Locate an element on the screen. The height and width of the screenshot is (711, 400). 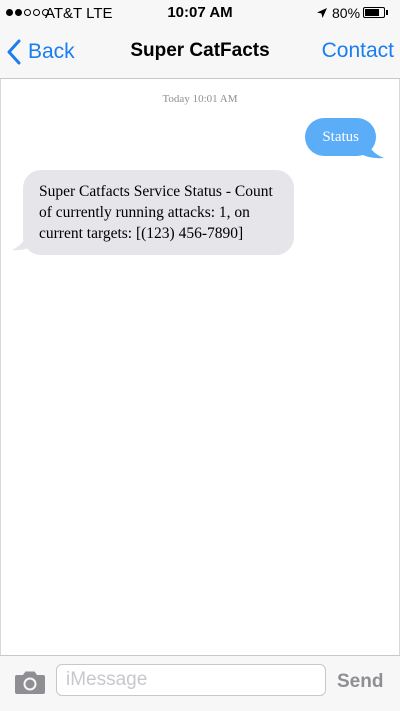
battery-percent: 80% is located at coordinates (346, 13).